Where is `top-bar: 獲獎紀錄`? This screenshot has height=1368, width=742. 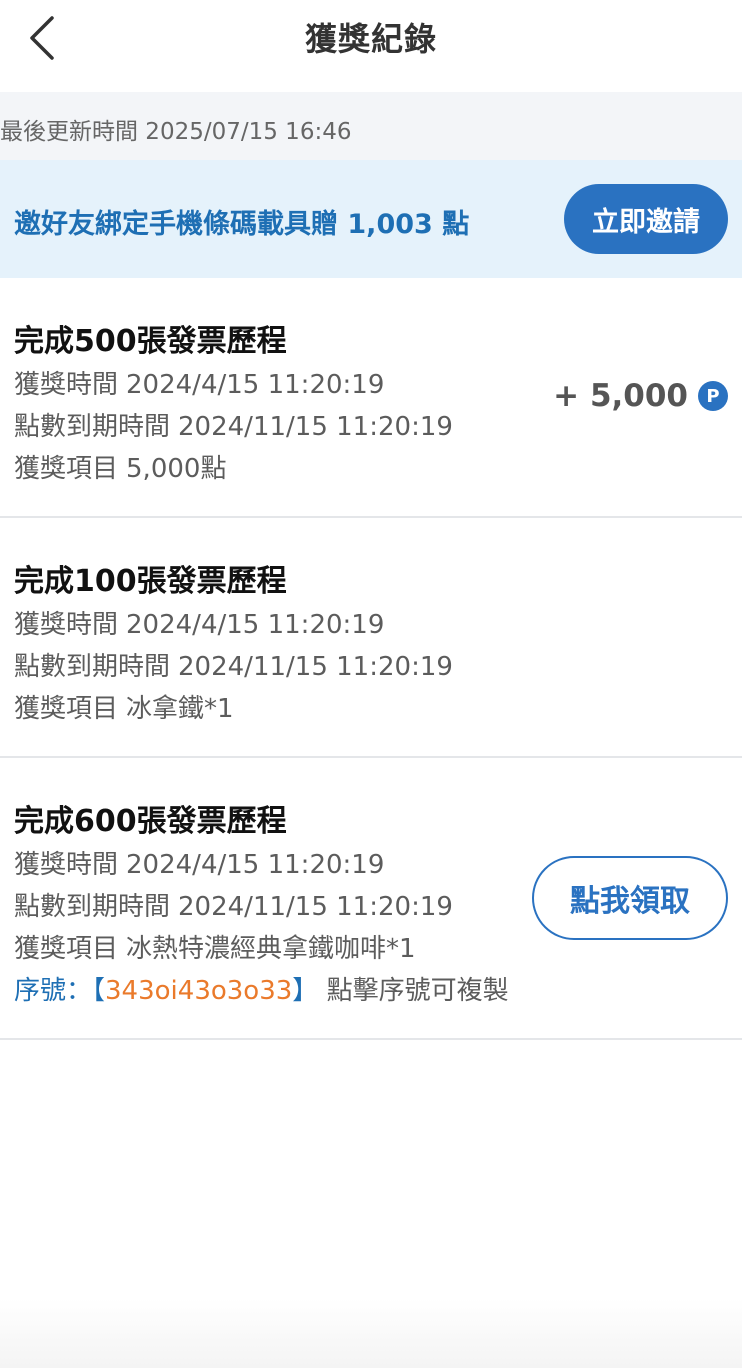 top-bar: 獲獎紀錄 is located at coordinates (371, 46).